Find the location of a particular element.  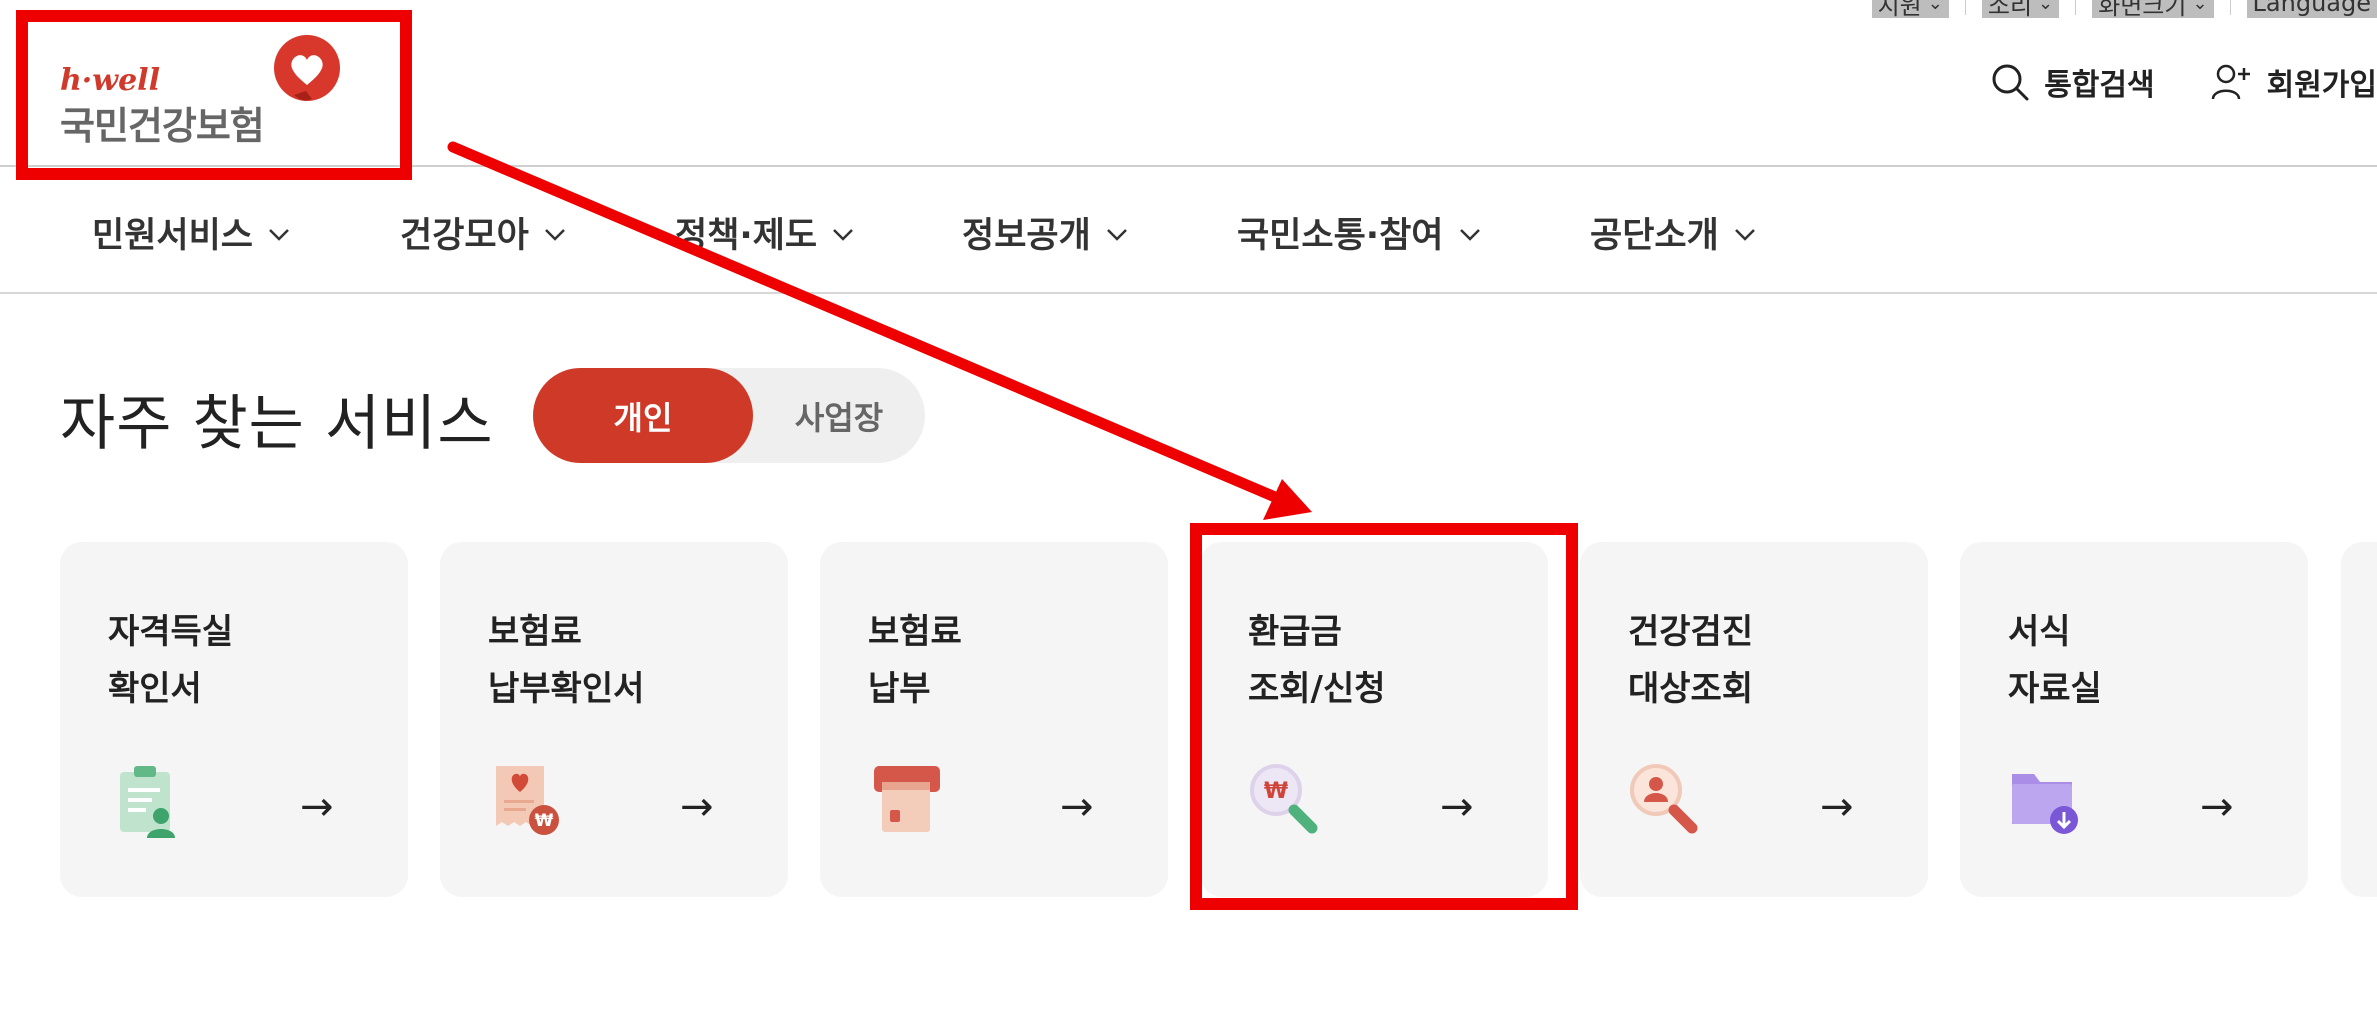

payment-card-icon is located at coordinates (907, 799).